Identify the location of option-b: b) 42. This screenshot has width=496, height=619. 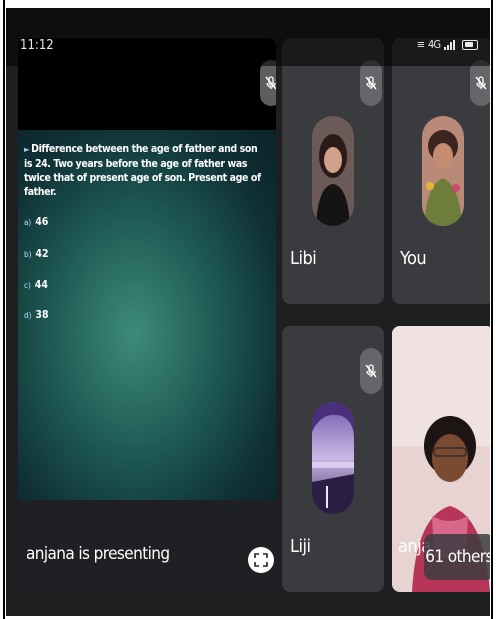
(36, 254).